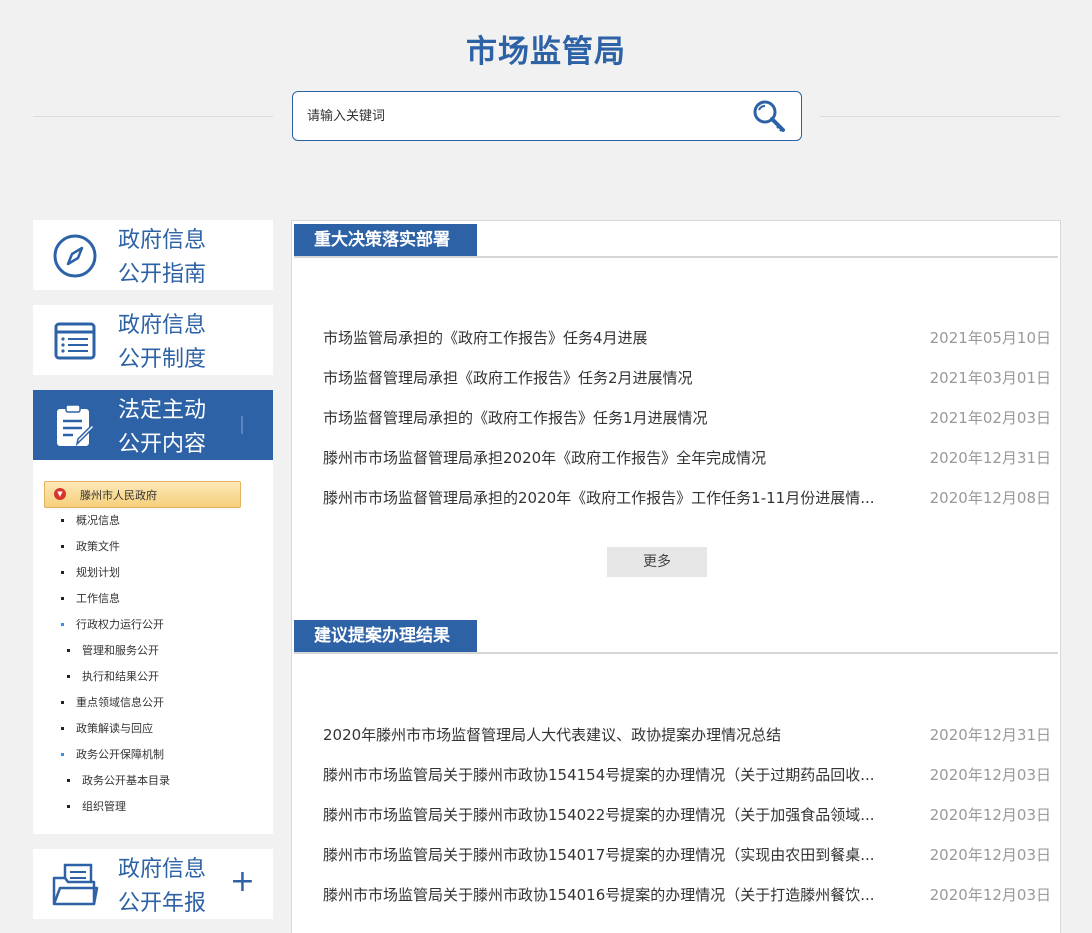  What do you see at coordinates (75, 884) in the screenshot?
I see `folder-report-icon` at bounding box center [75, 884].